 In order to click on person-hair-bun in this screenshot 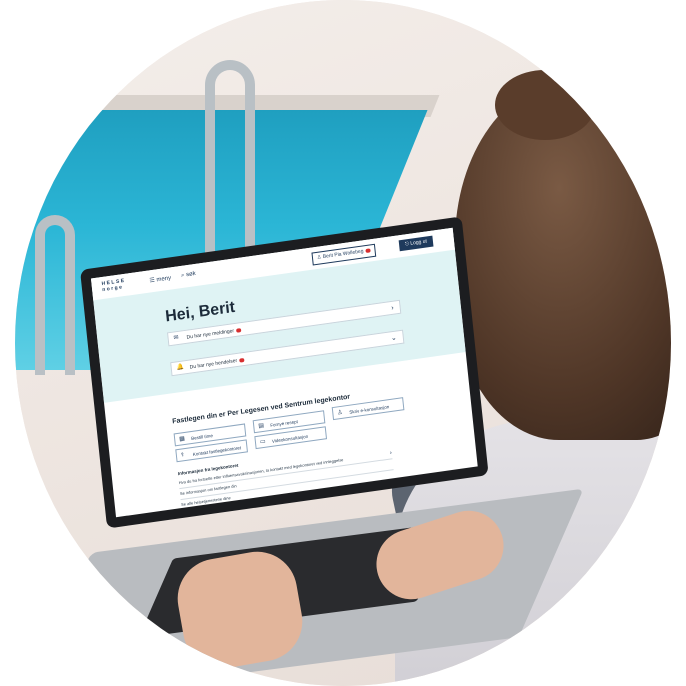, I will do `click(545, 105)`.